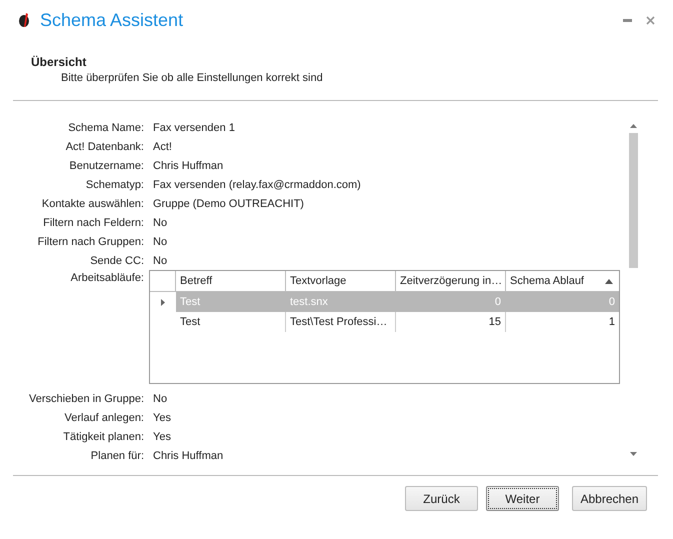  I want to click on field-label: Planen für:, so click(117, 455).